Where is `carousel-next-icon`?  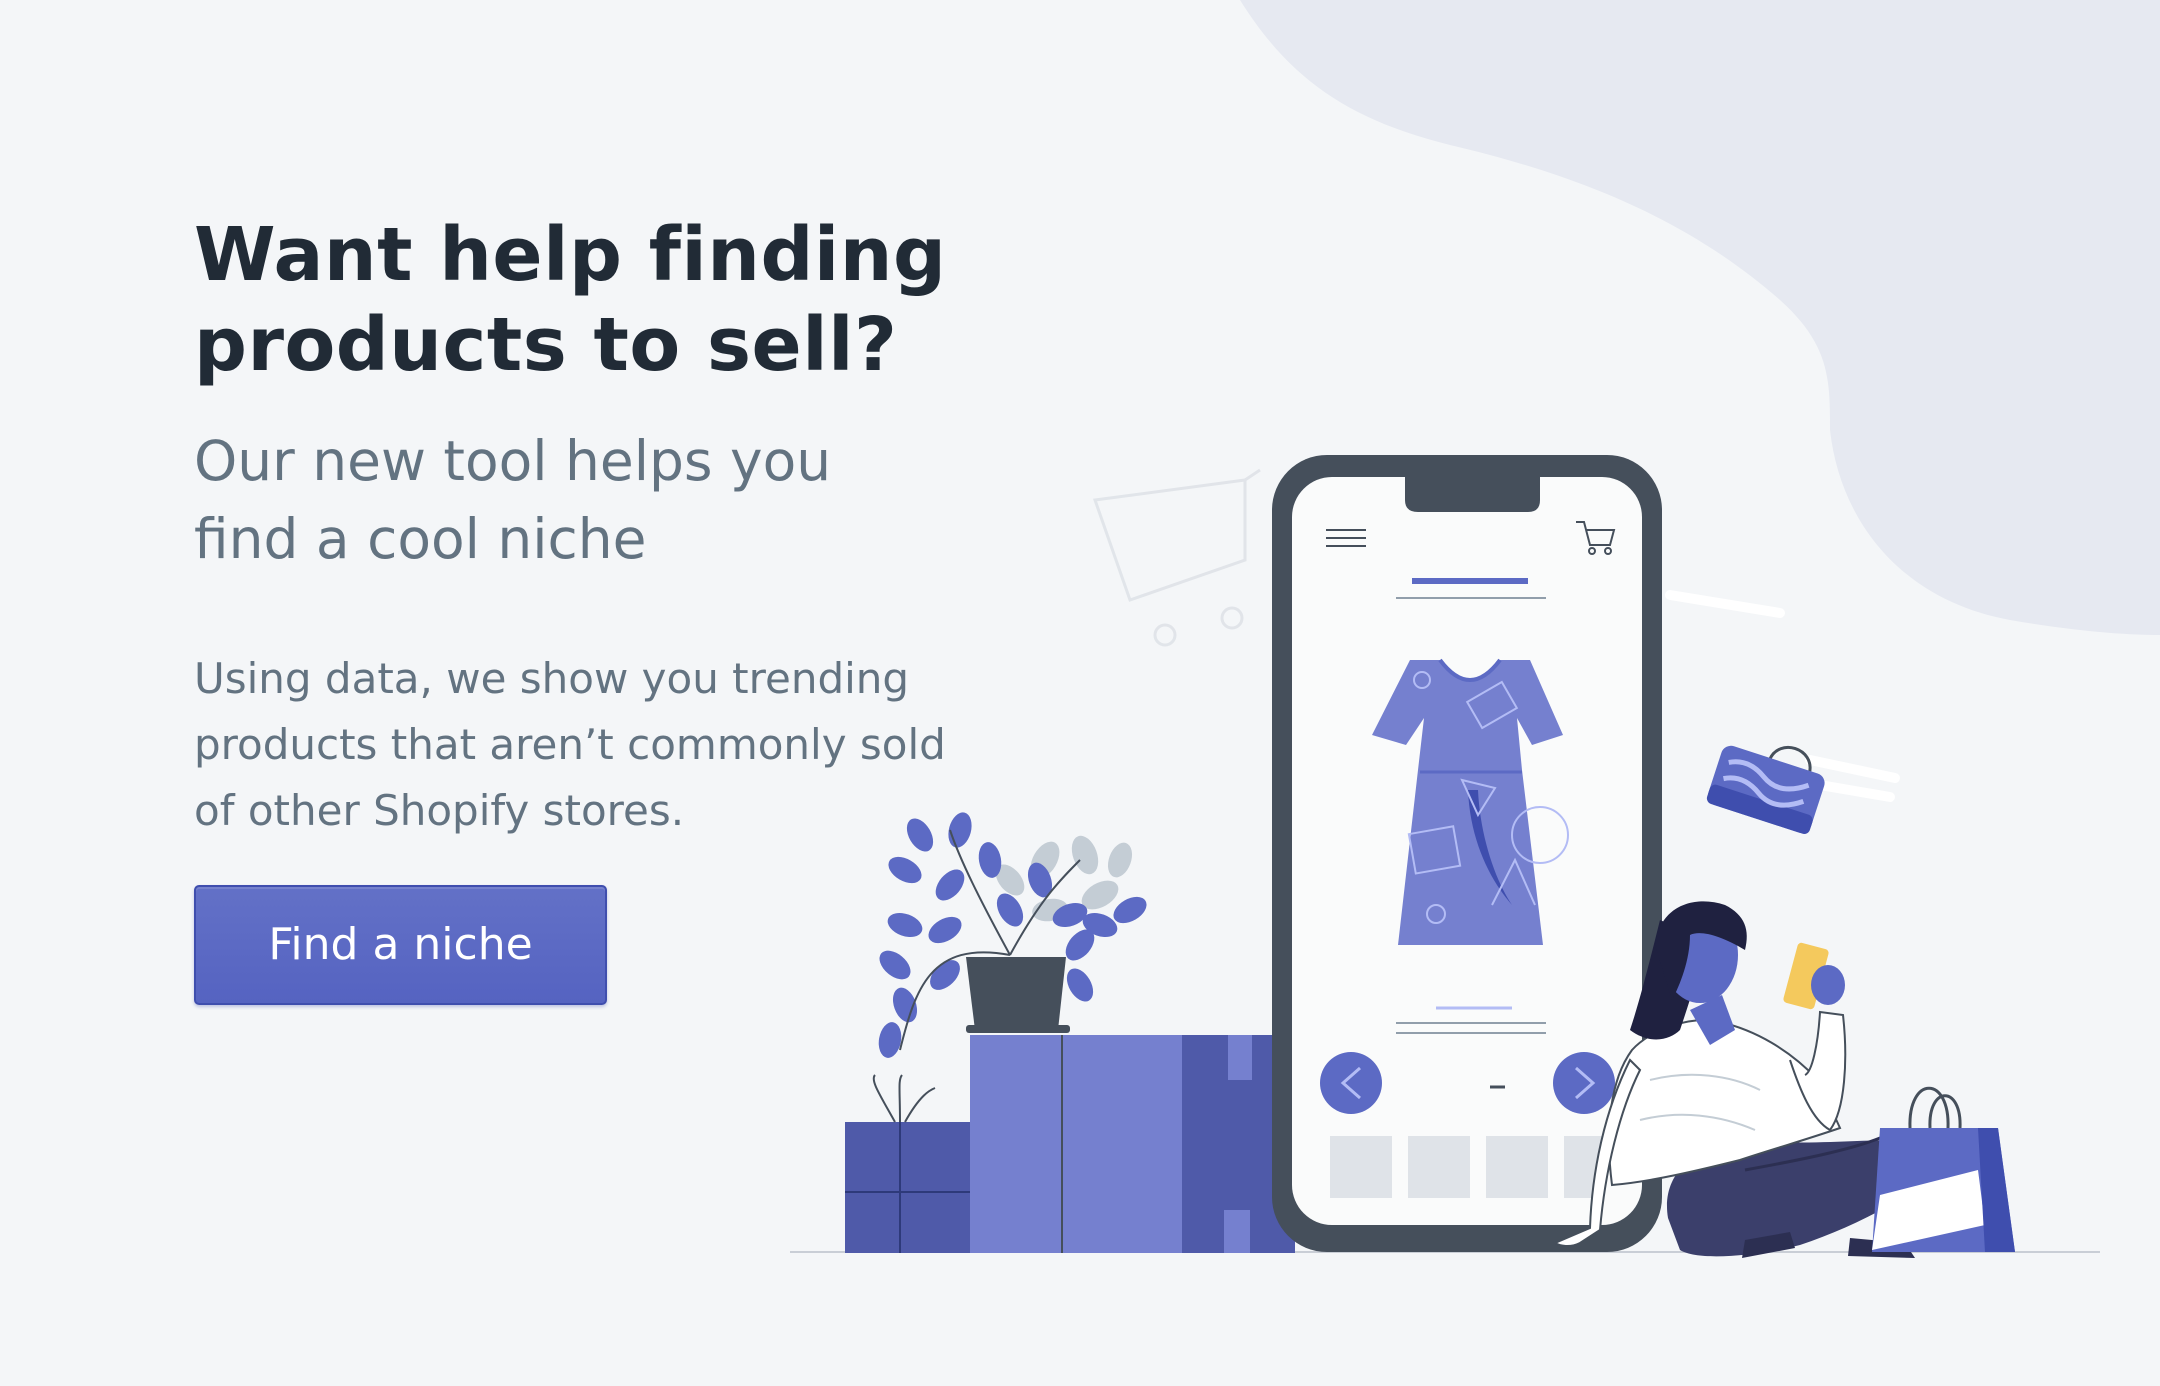
carousel-next-icon is located at coordinates (1584, 1083).